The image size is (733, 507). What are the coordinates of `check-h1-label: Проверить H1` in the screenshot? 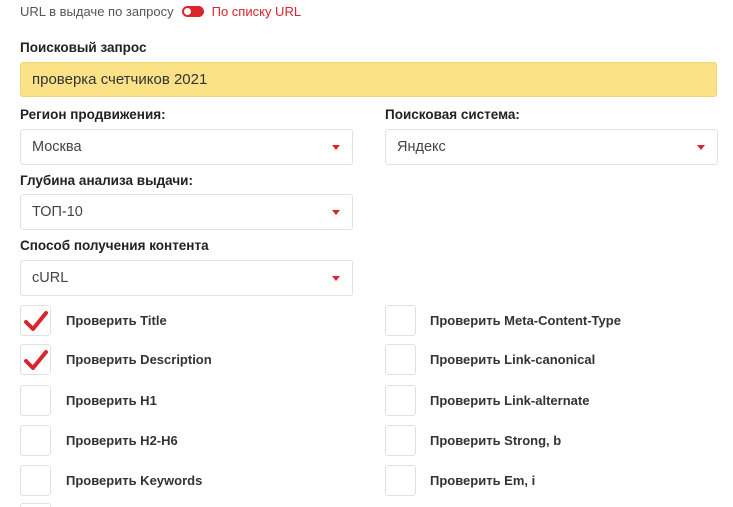 It's located at (111, 401).